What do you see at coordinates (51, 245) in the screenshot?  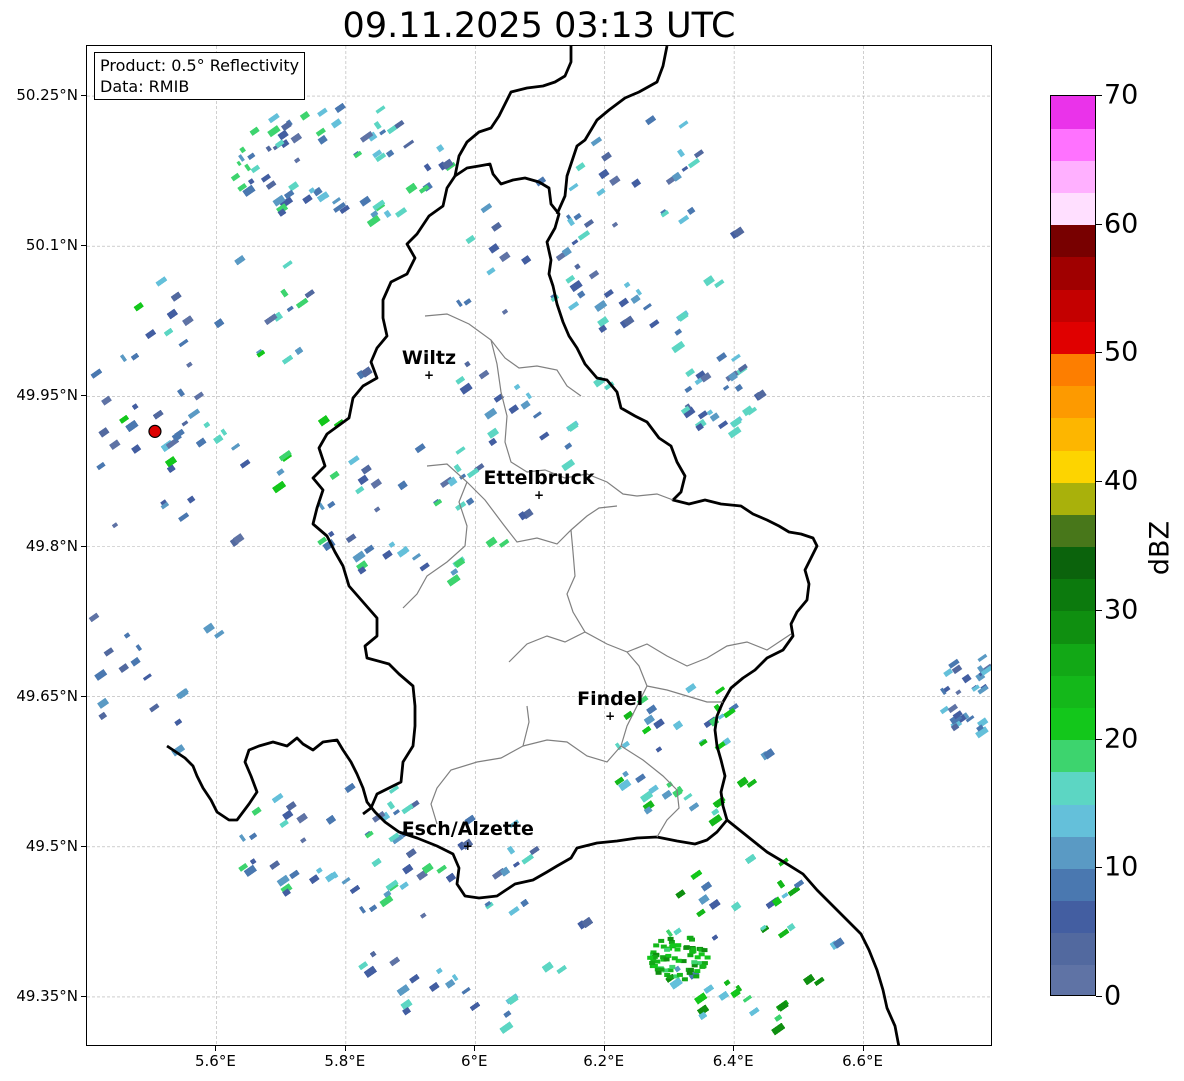 I see `latitude-label: 50.1°N` at bounding box center [51, 245].